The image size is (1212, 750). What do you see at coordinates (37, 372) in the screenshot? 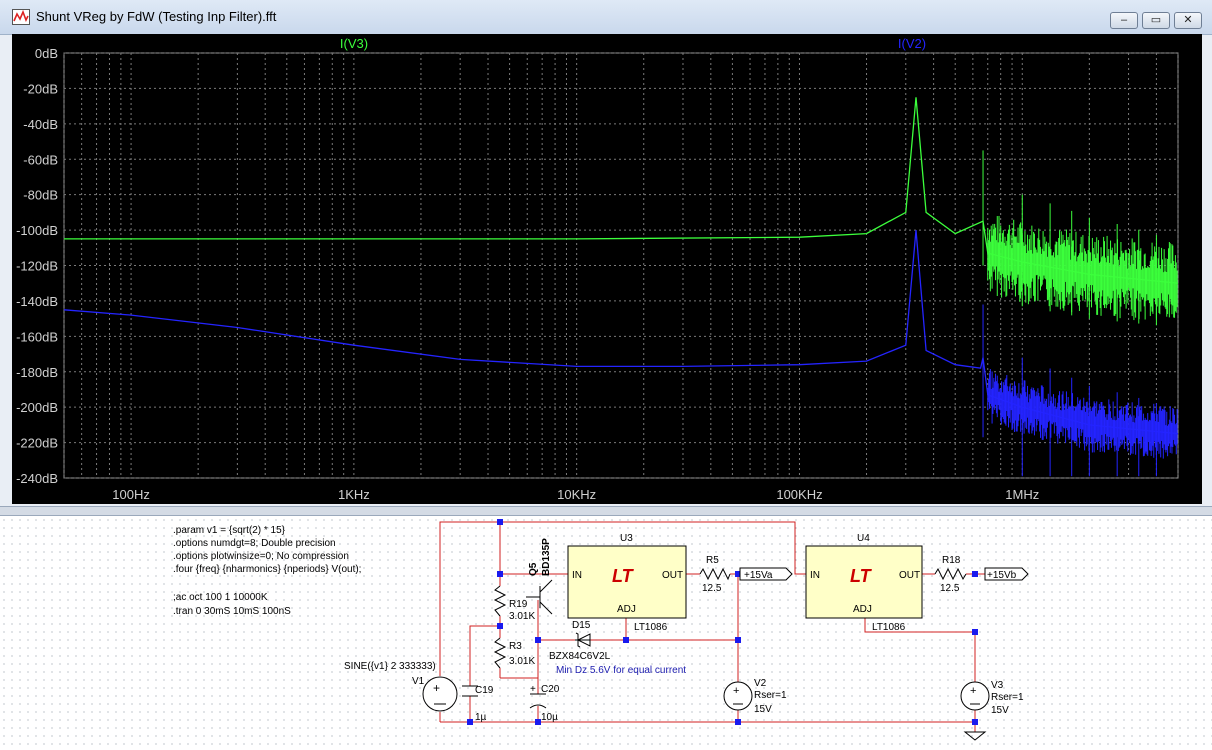
I see `y-tick-label: -180dB` at bounding box center [37, 372].